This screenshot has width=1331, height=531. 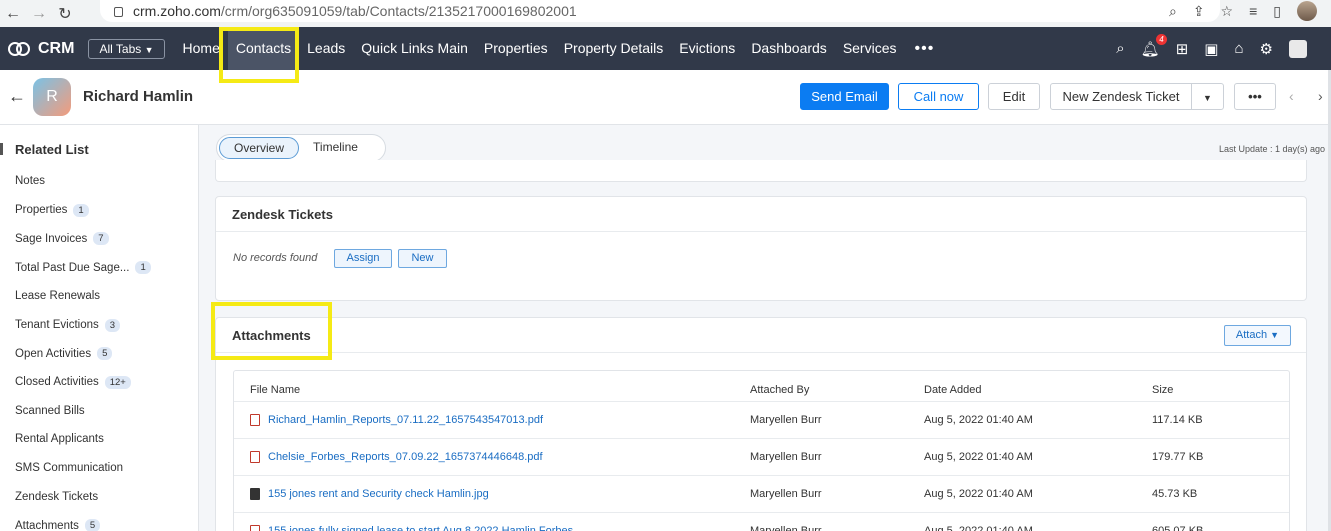 I want to click on marketplace-icon: ⌂, so click(x=1238, y=48).